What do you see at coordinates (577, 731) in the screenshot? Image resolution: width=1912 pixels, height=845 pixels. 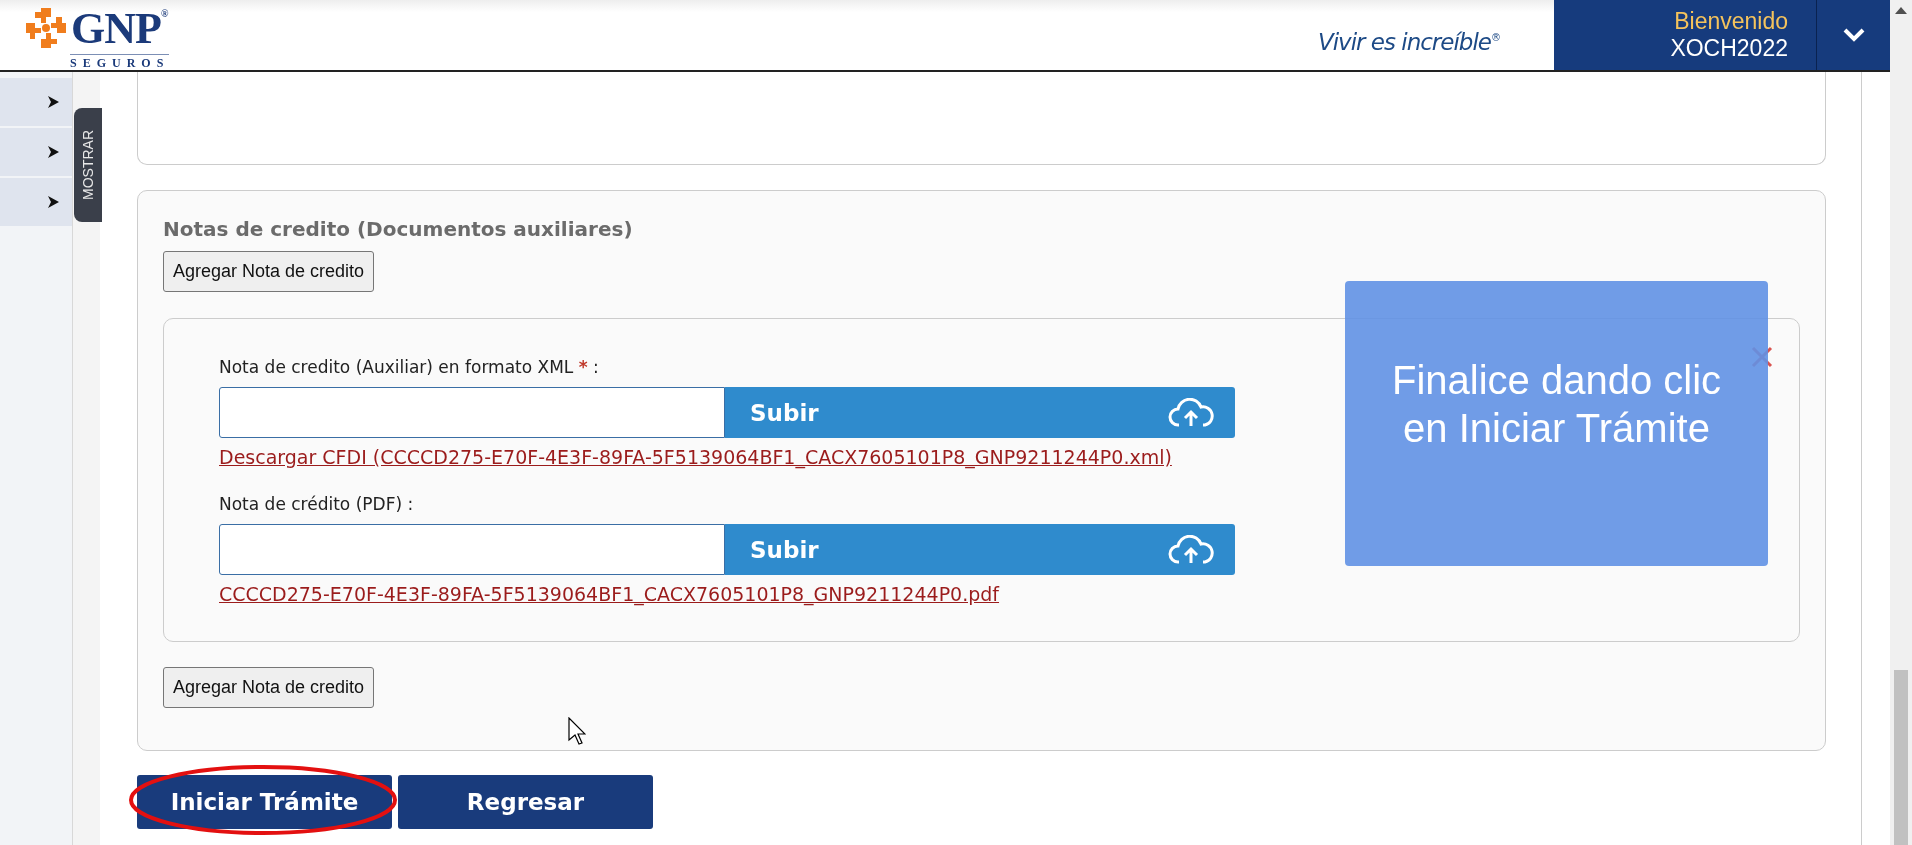 I see `pointer-icon` at bounding box center [577, 731].